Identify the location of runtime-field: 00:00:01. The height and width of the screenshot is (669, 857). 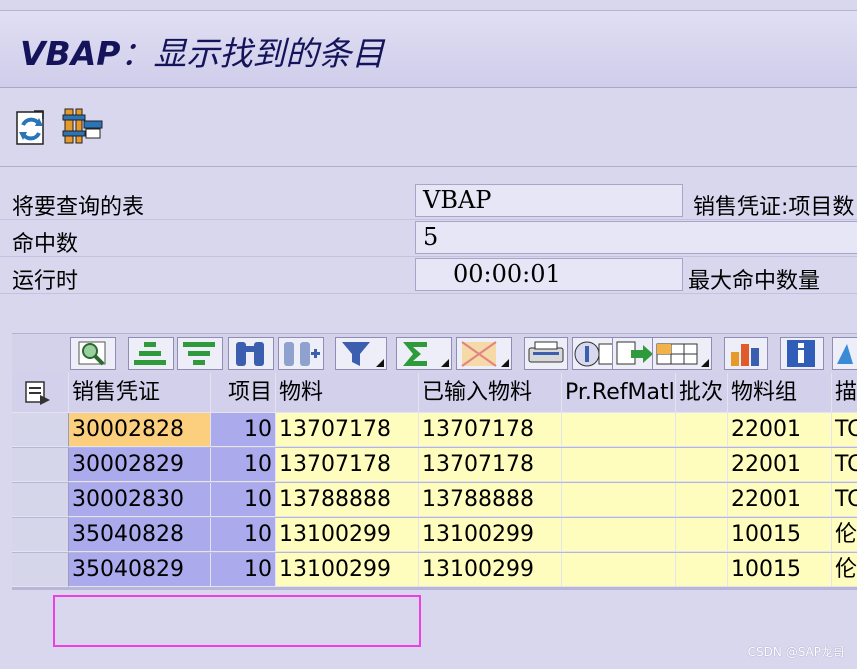
(549, 274).